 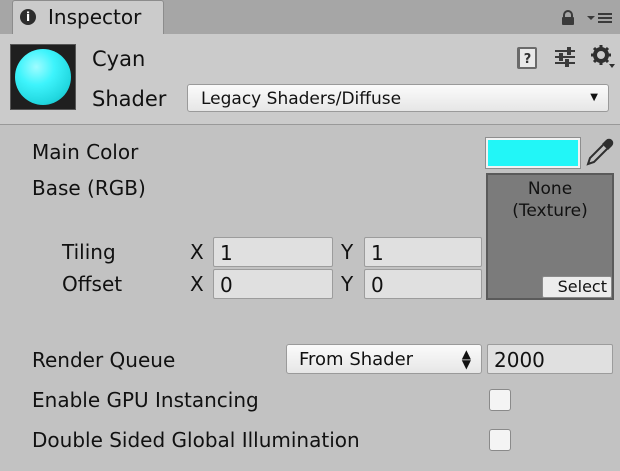 What do you see at coordinates (197, 284) in the screenshot?
I see `offset-x-label: X` at bounding box center [197, 284].